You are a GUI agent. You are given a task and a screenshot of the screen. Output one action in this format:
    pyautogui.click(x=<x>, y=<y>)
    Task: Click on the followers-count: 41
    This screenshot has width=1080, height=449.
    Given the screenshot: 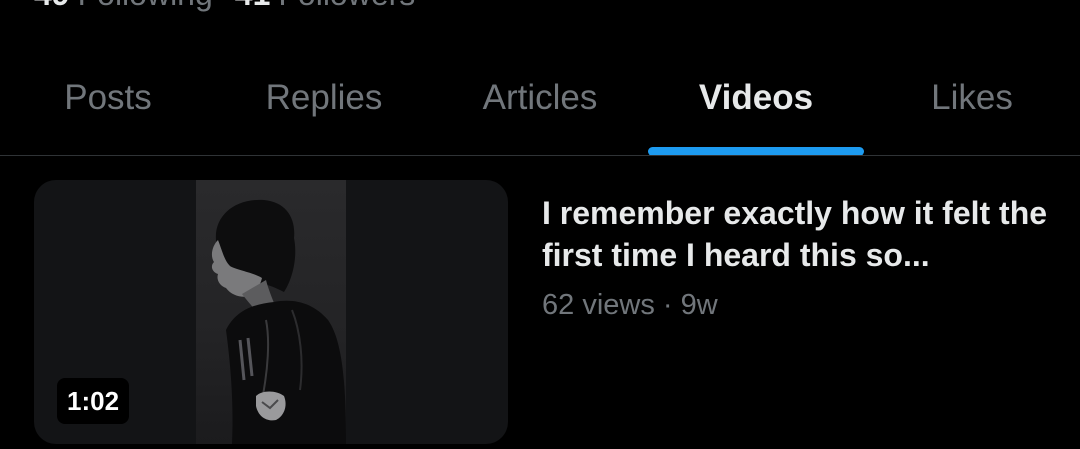 What is the action you would take?
    pyautogui.click(x=253, y=6)
    